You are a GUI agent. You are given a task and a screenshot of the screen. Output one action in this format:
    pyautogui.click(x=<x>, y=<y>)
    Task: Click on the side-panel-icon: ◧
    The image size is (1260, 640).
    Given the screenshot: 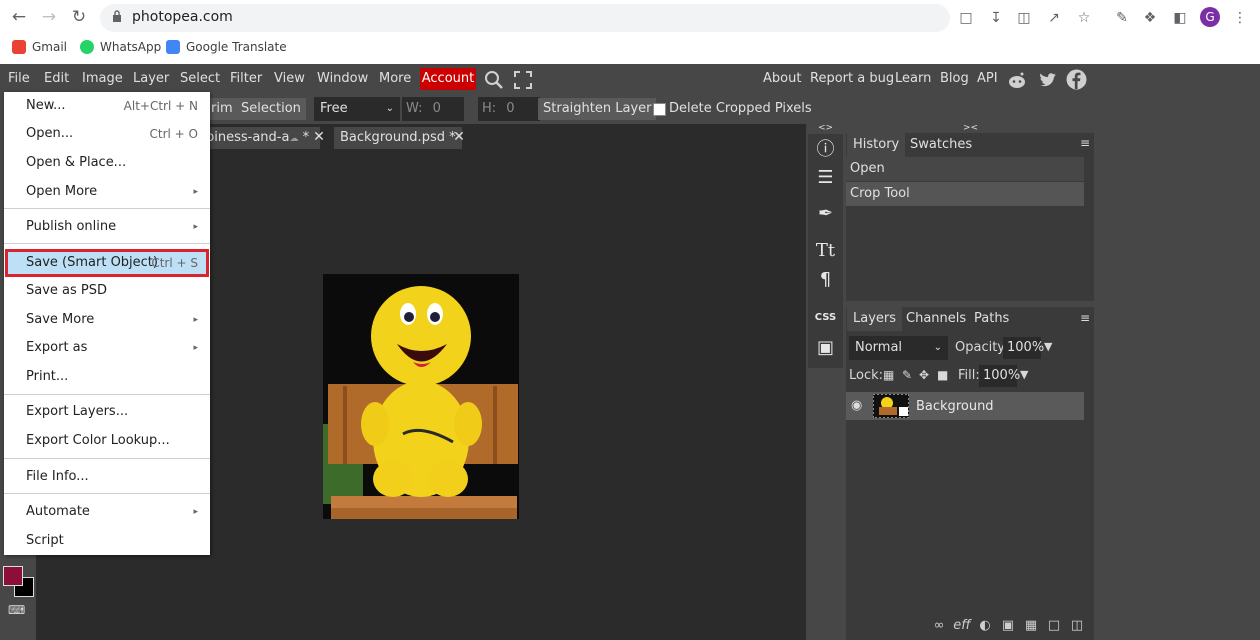 What is the action you would take?
    pyautogui.click(x=1180, y=18)
    